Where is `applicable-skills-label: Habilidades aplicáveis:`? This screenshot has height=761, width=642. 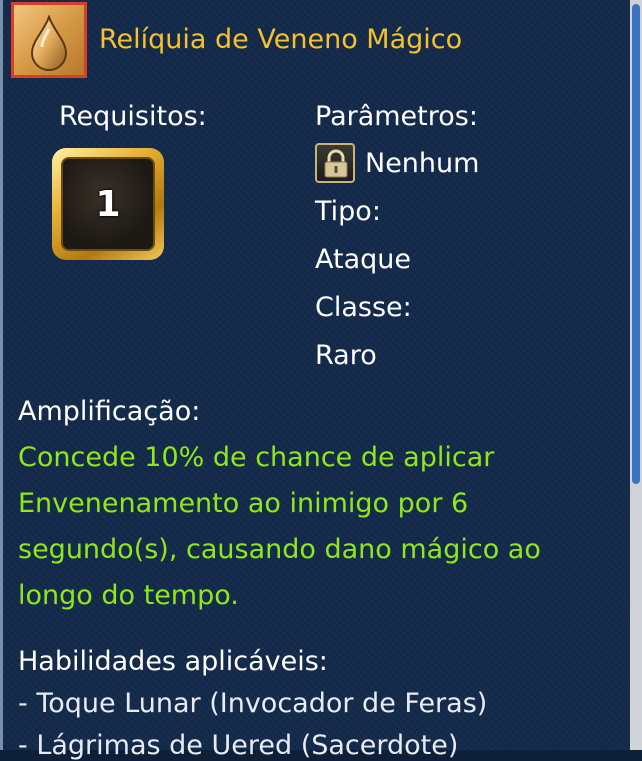
applicable-skills-label: Habilidades aplicáveis: is located at coordinates (173, 661).